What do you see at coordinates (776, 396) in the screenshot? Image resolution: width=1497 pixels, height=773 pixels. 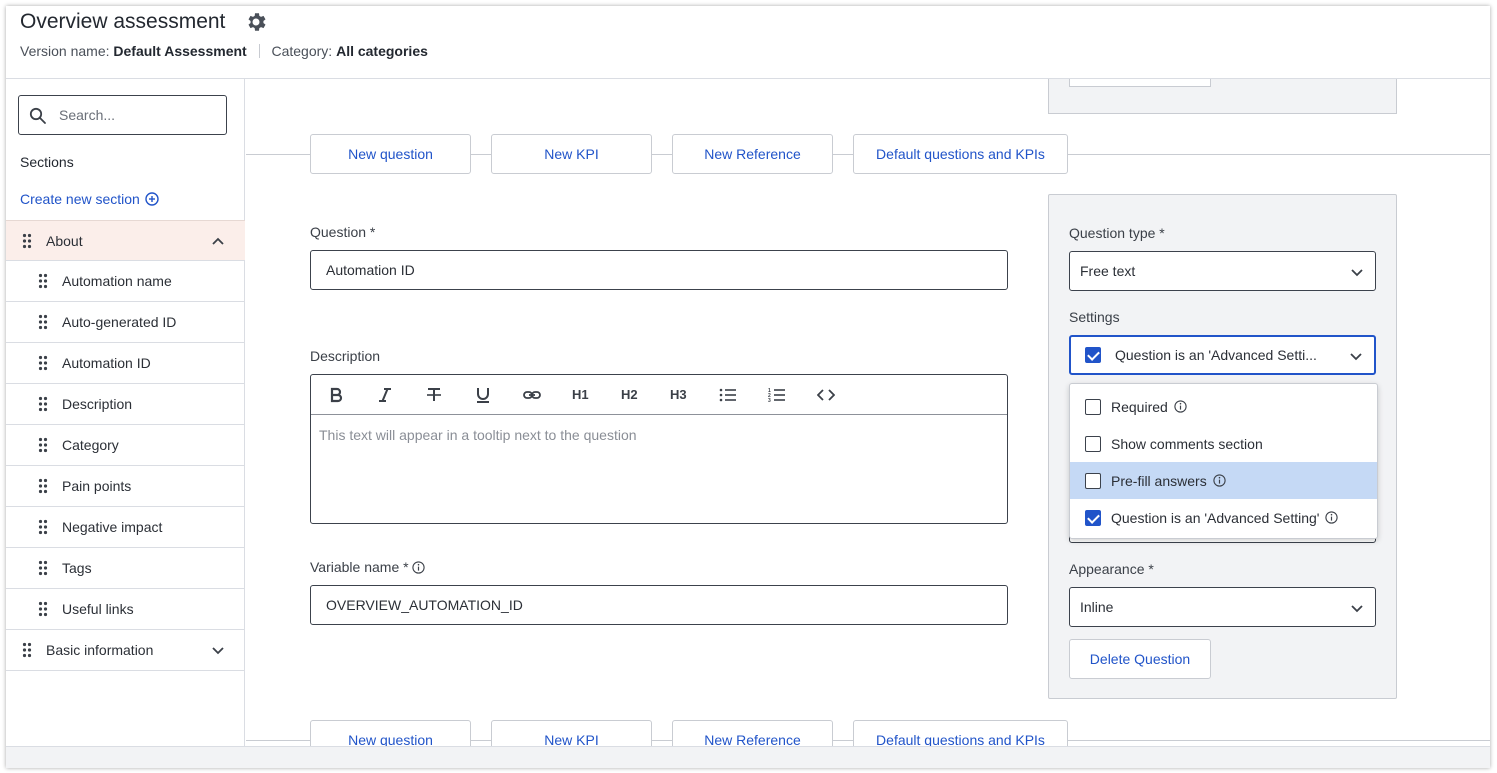 I see `numbered-list-icon: 123` at bounding box center [776, 396].